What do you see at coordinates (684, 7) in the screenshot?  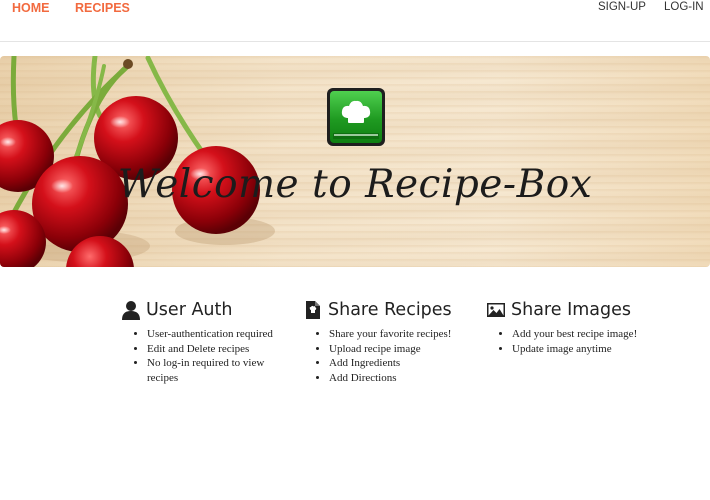 I see `nav-login-link: LOG-IN` at bounding box center [684, 7].